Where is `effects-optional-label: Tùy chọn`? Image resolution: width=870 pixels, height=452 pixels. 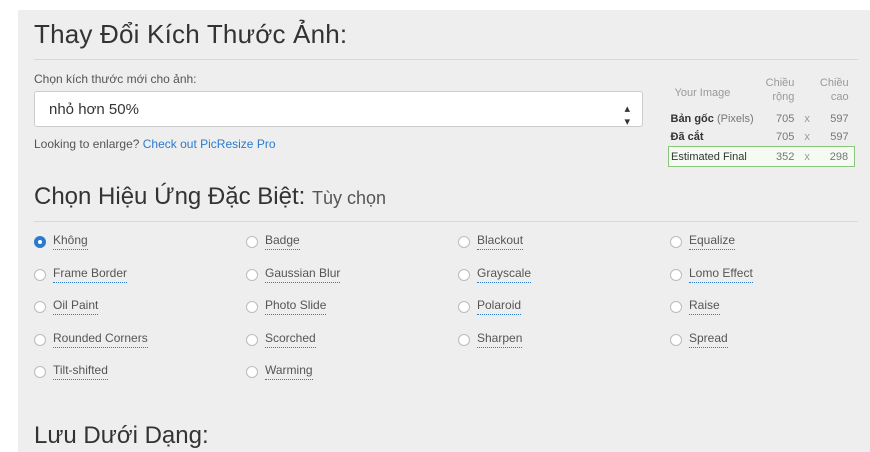 effects-optional-label: Tùy chọn is located at coordinates (349, 198).